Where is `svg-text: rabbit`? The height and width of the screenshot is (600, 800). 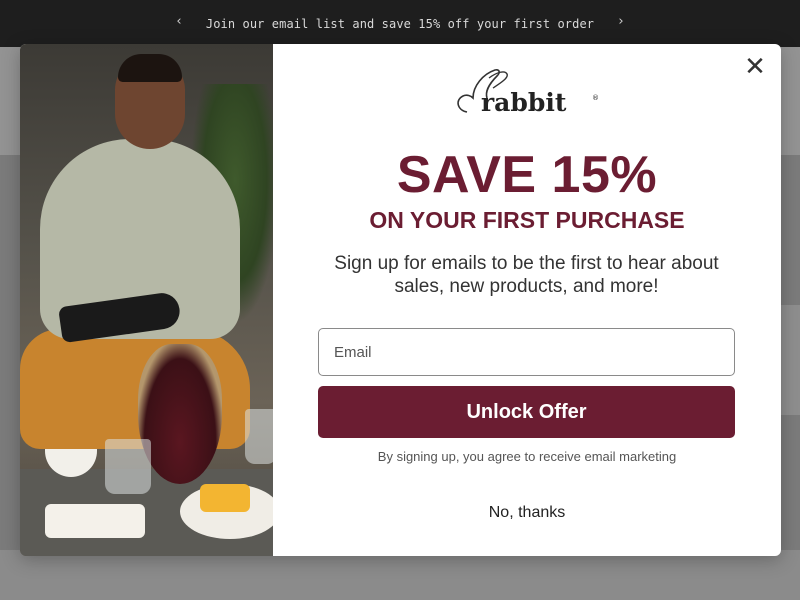 svg-text: rabbit is located at coordinates (524, 102).